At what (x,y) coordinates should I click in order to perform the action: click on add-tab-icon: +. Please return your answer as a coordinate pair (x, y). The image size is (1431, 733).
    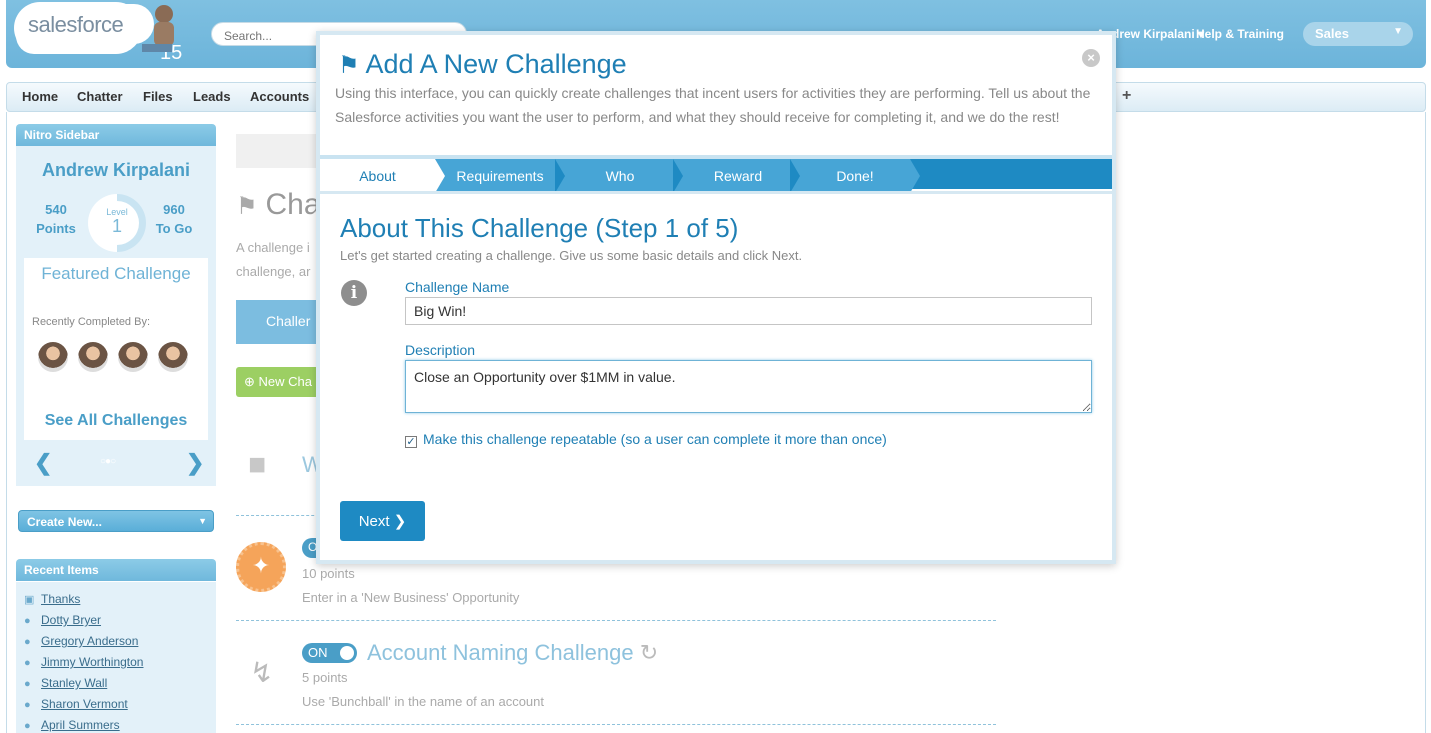
    Looking at the image, I should click on (1126, 96).